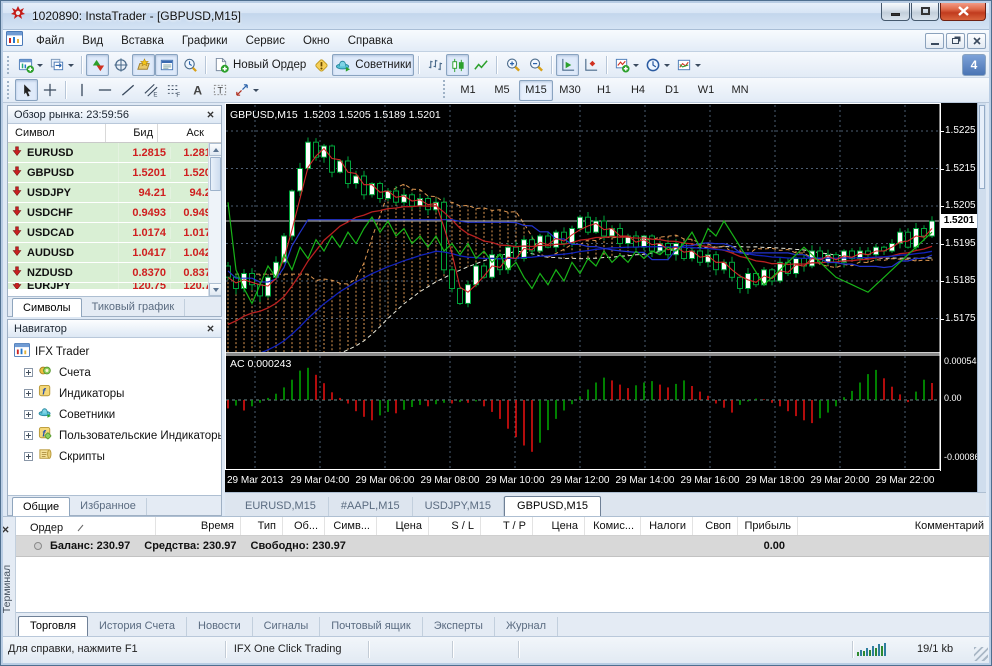 Image resolution: width=992 pixels, height=666 pixels. What do you see at coordinates (143, 64) in the screenshot?
I see `navigator-icon` at bounding box center [143, 64].